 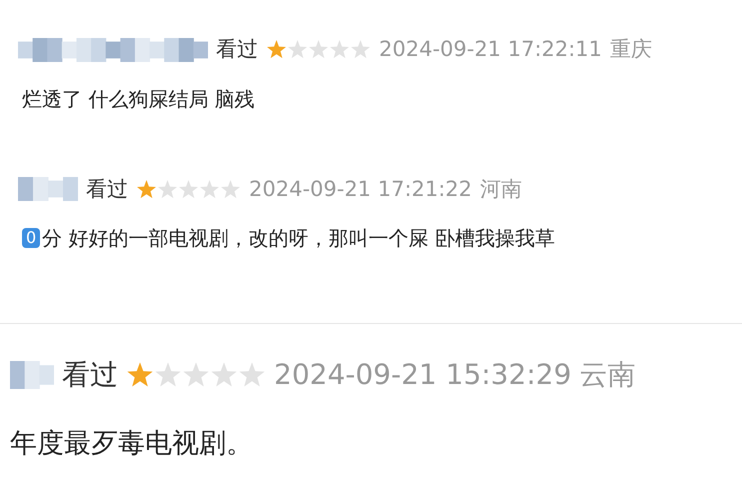 I want to click on comment-time: 2024-09-21 15:32:29, so click(x=423, y=375).